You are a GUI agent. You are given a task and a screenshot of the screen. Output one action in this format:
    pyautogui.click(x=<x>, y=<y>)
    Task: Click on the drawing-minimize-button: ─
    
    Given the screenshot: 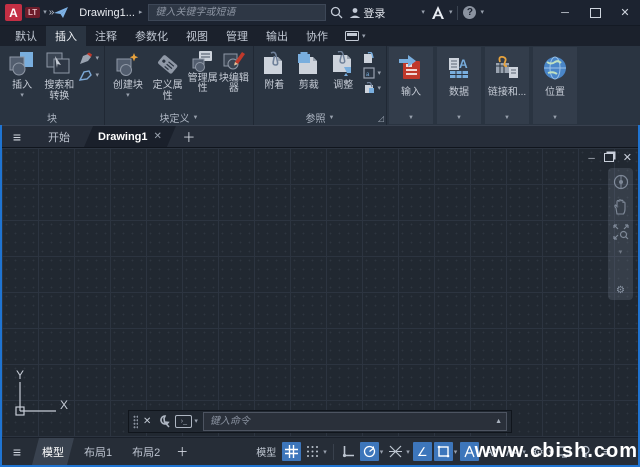 What is the action you would take?
    pyautogui.click(x=591, y=158)
    